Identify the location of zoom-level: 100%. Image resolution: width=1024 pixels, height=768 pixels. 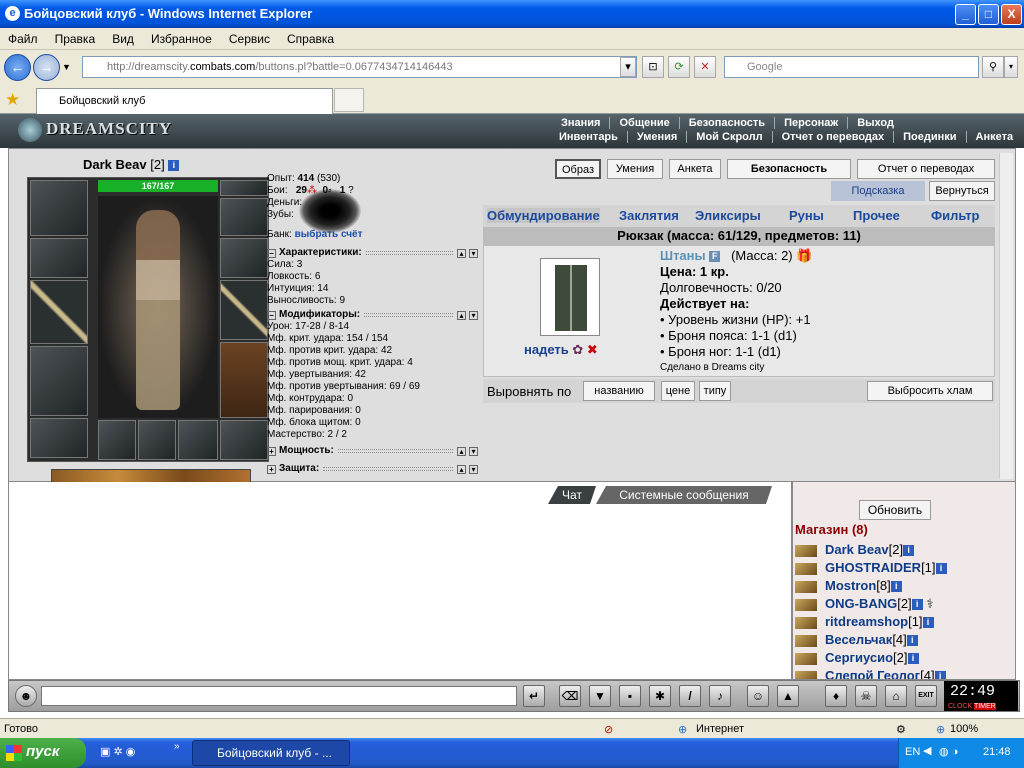
(964, 729).